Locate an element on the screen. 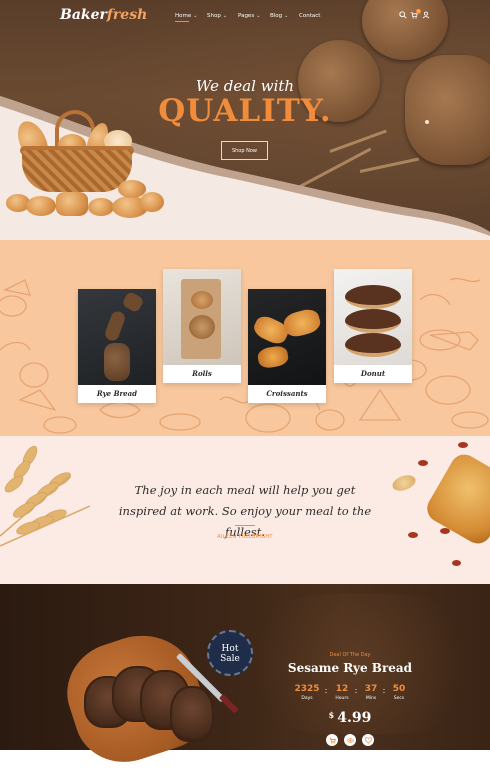  category-card-rolls: Rolls is located at coordinates (202, 326).